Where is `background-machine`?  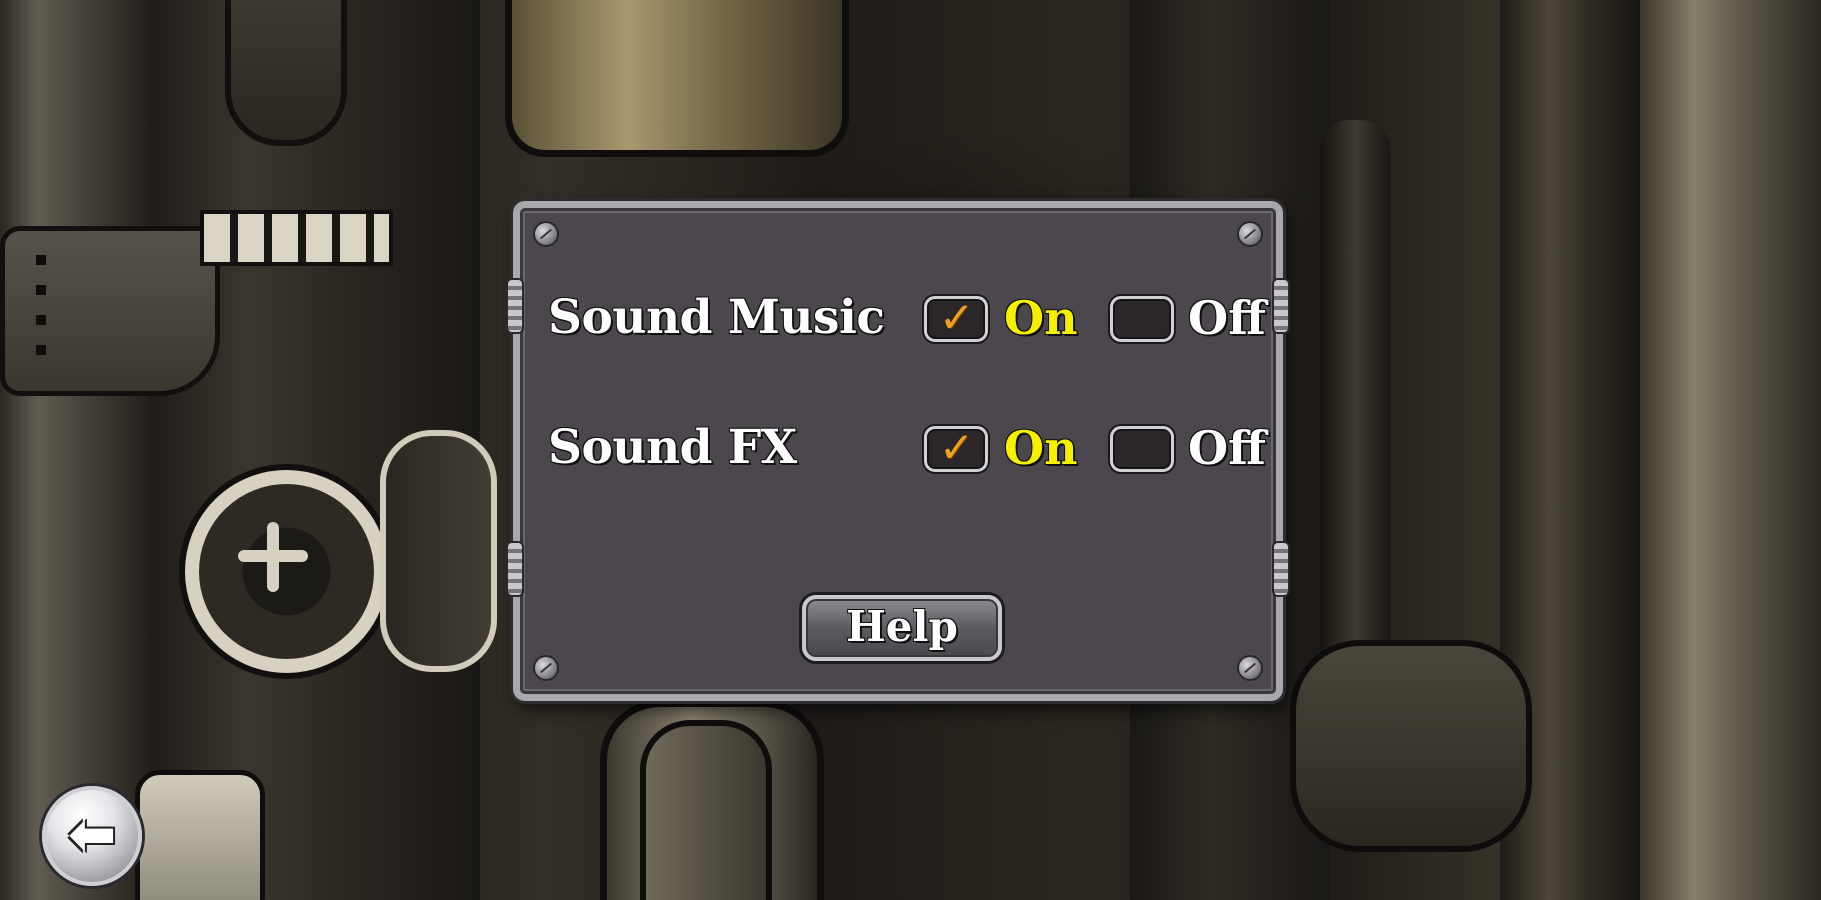
background-machine is located at coordinates (1411, 746).